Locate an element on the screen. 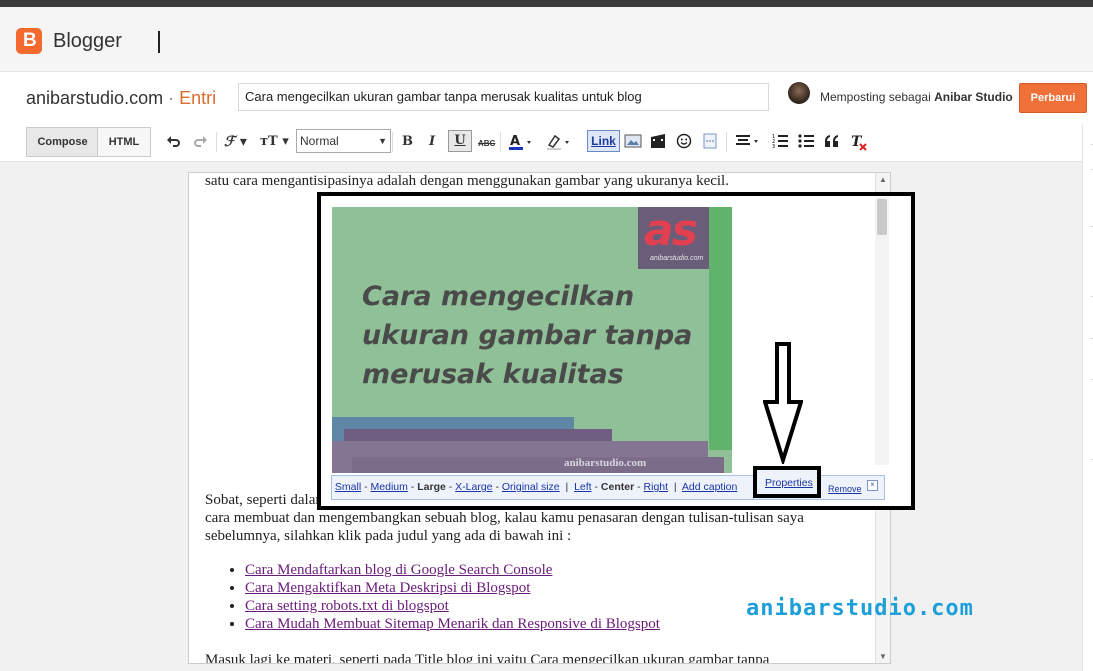  chevron-down-icon: ▼ is located at coordinates (382, 141).